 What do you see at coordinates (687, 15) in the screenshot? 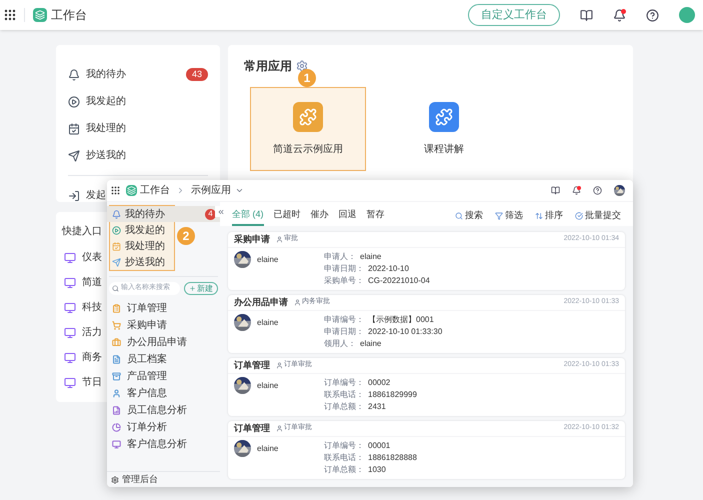
I see `avatar-icon` at bounding box center [687, 15].